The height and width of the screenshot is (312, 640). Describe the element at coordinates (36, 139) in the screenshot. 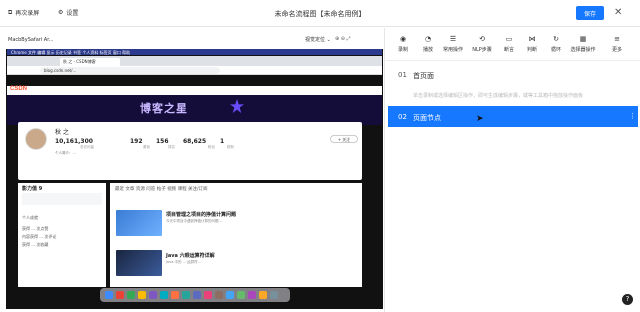

I see `avatar` at that location.